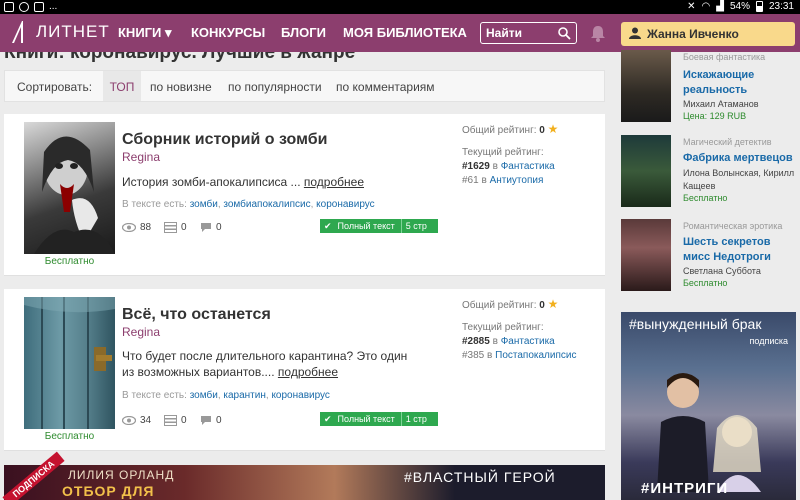 This screenshot has width=800, height=500. I want to click on ad-bottom-tag: #ИНТРИГИ, so click(685, 488).